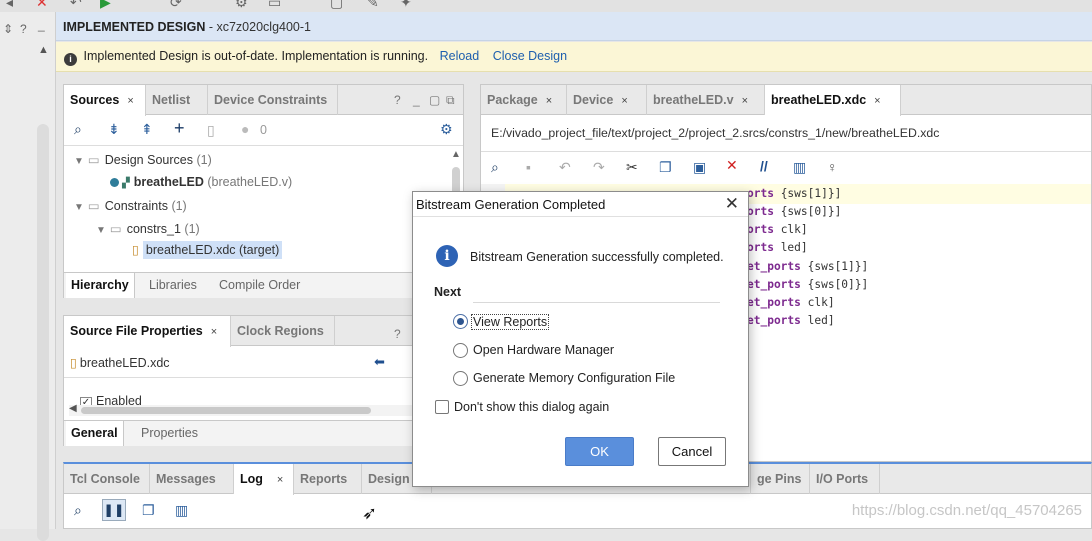 This screenshot has width=1092, height=541. I want to click on horizontal-scrollbar: ◀, so click(241, 409).